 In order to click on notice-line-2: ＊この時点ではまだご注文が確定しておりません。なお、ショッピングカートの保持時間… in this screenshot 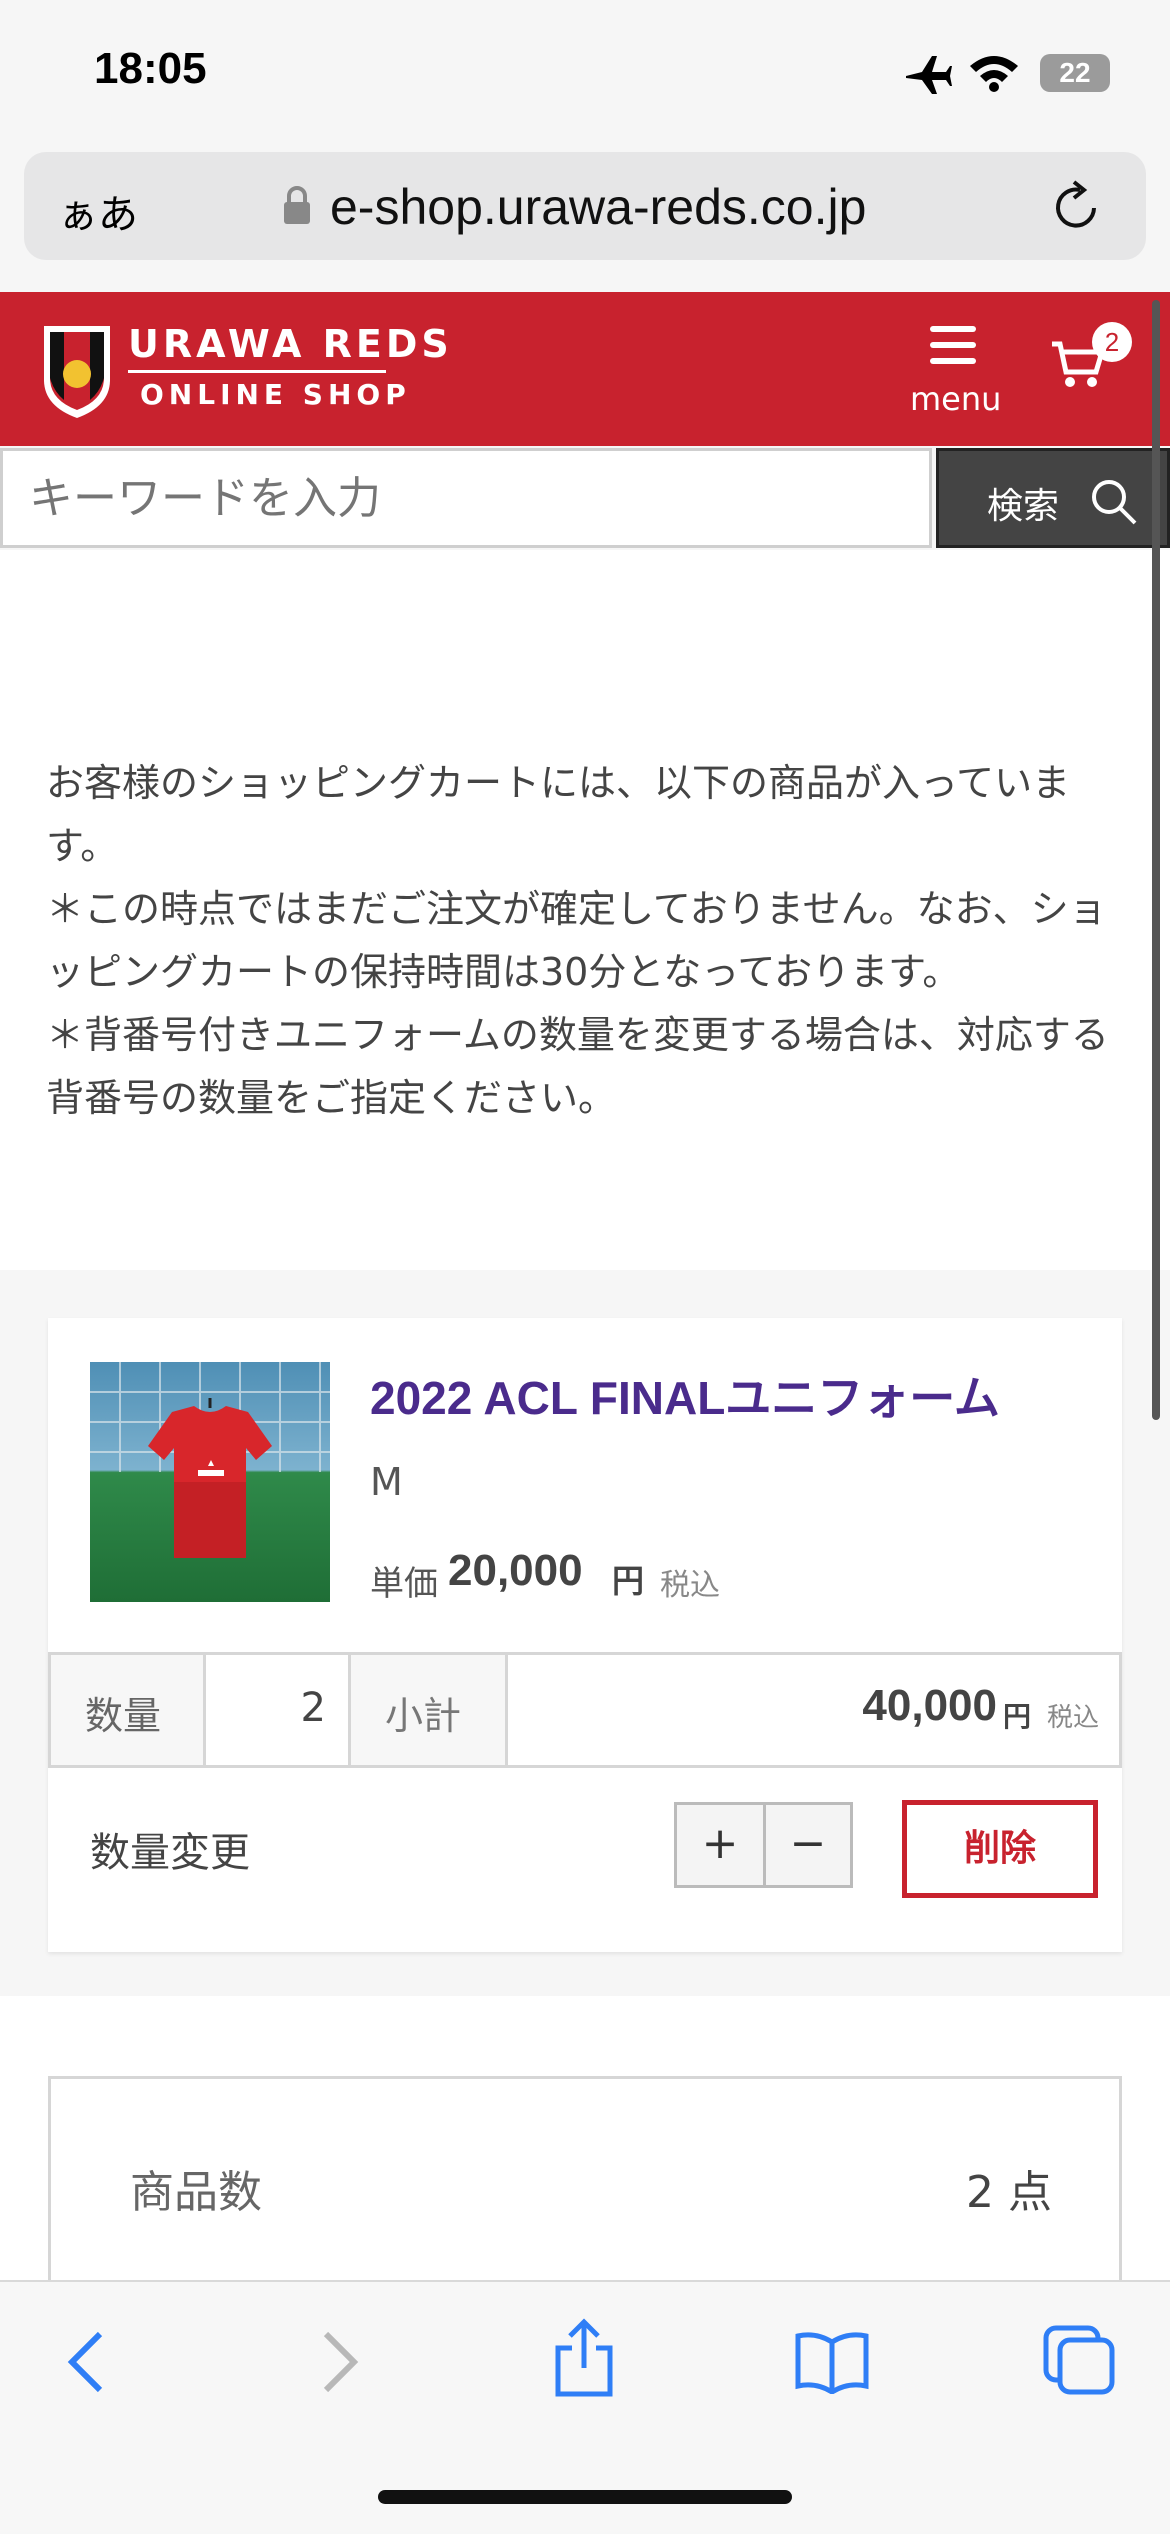, I will do `click(576, 940)`.